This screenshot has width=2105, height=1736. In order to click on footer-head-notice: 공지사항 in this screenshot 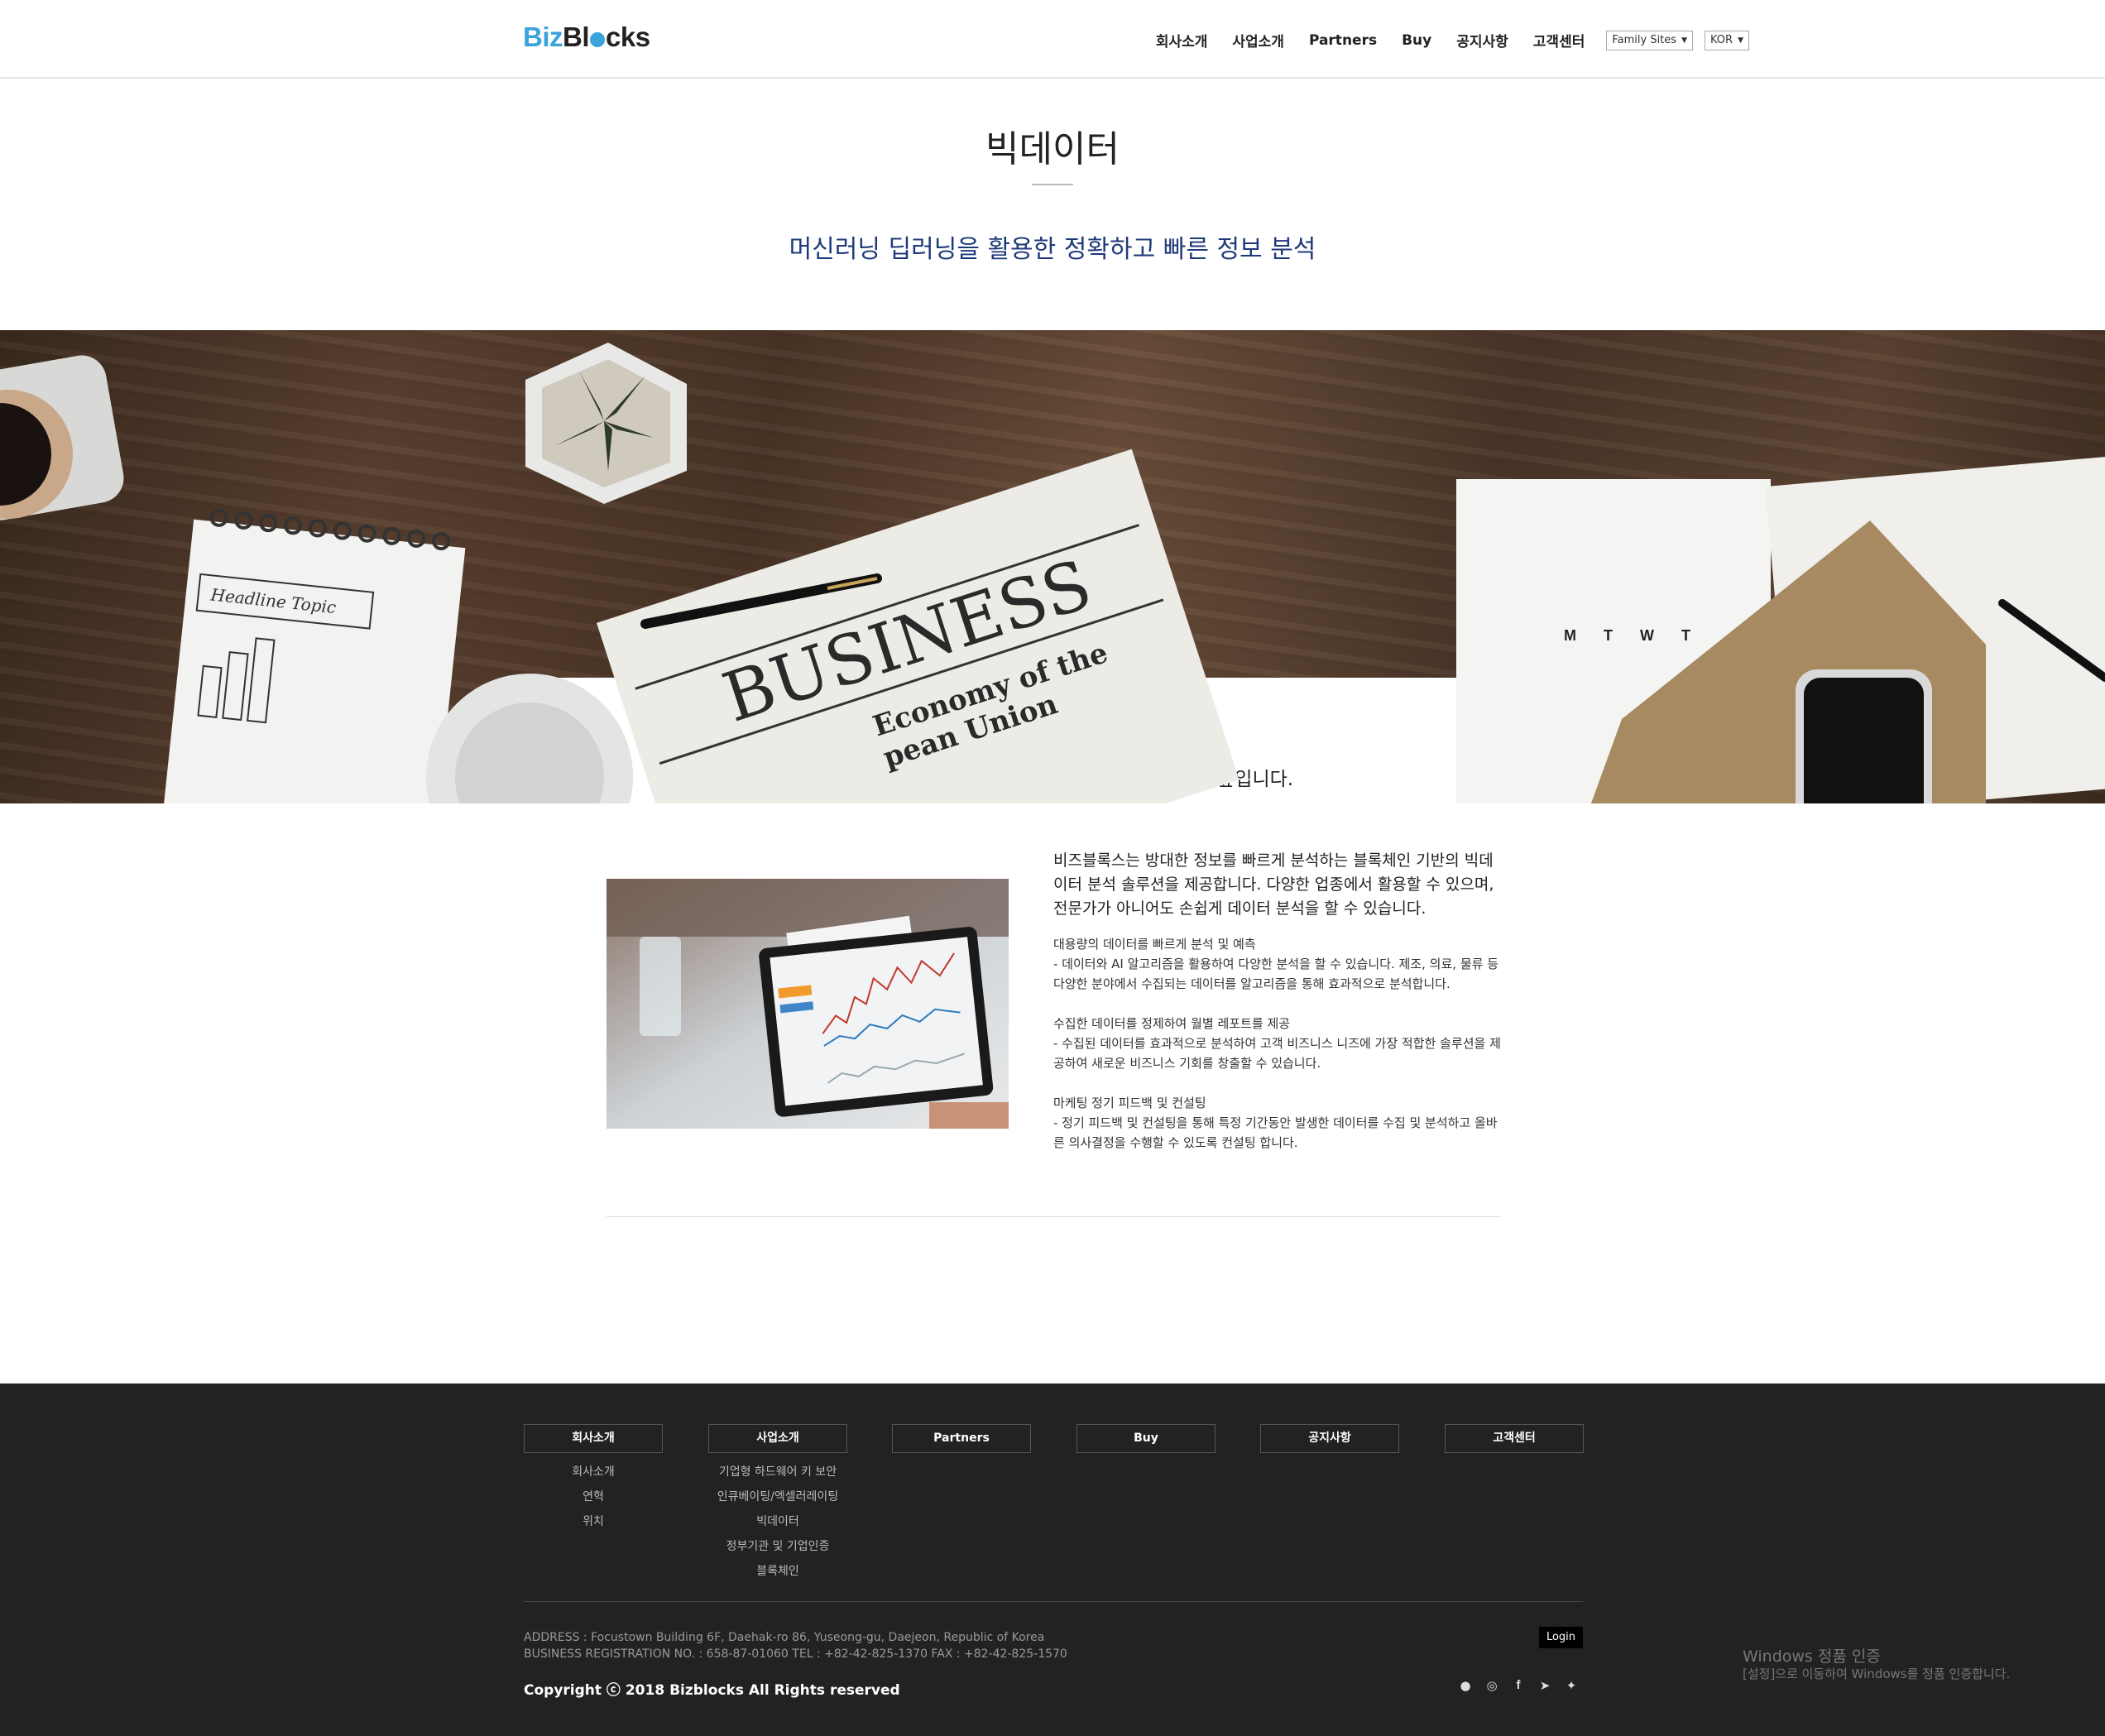, I will do `click(1329, 1438)`.